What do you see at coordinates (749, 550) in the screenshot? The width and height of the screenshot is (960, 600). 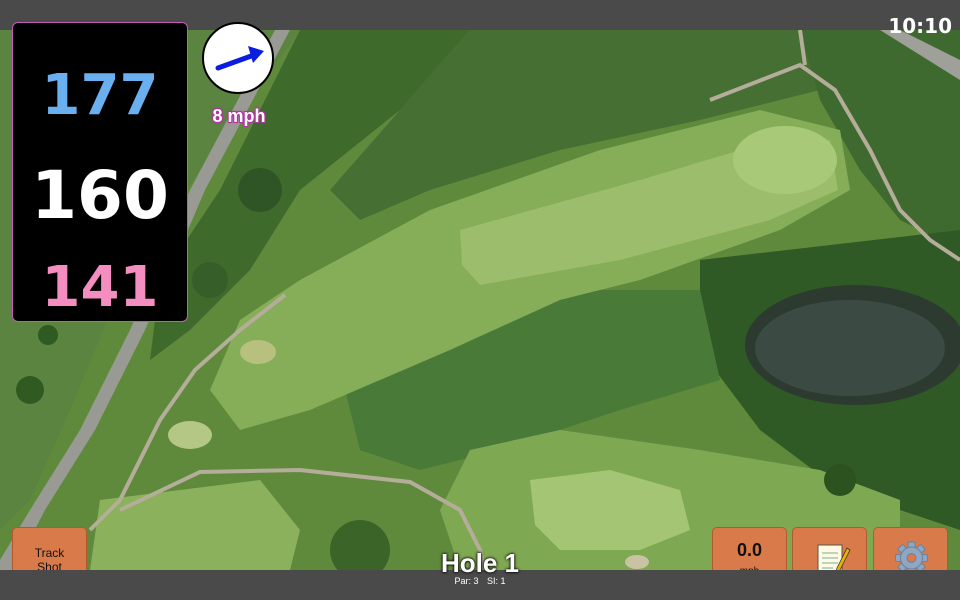 I see `speed-value: 0.0` at bounding box center [749, 550].